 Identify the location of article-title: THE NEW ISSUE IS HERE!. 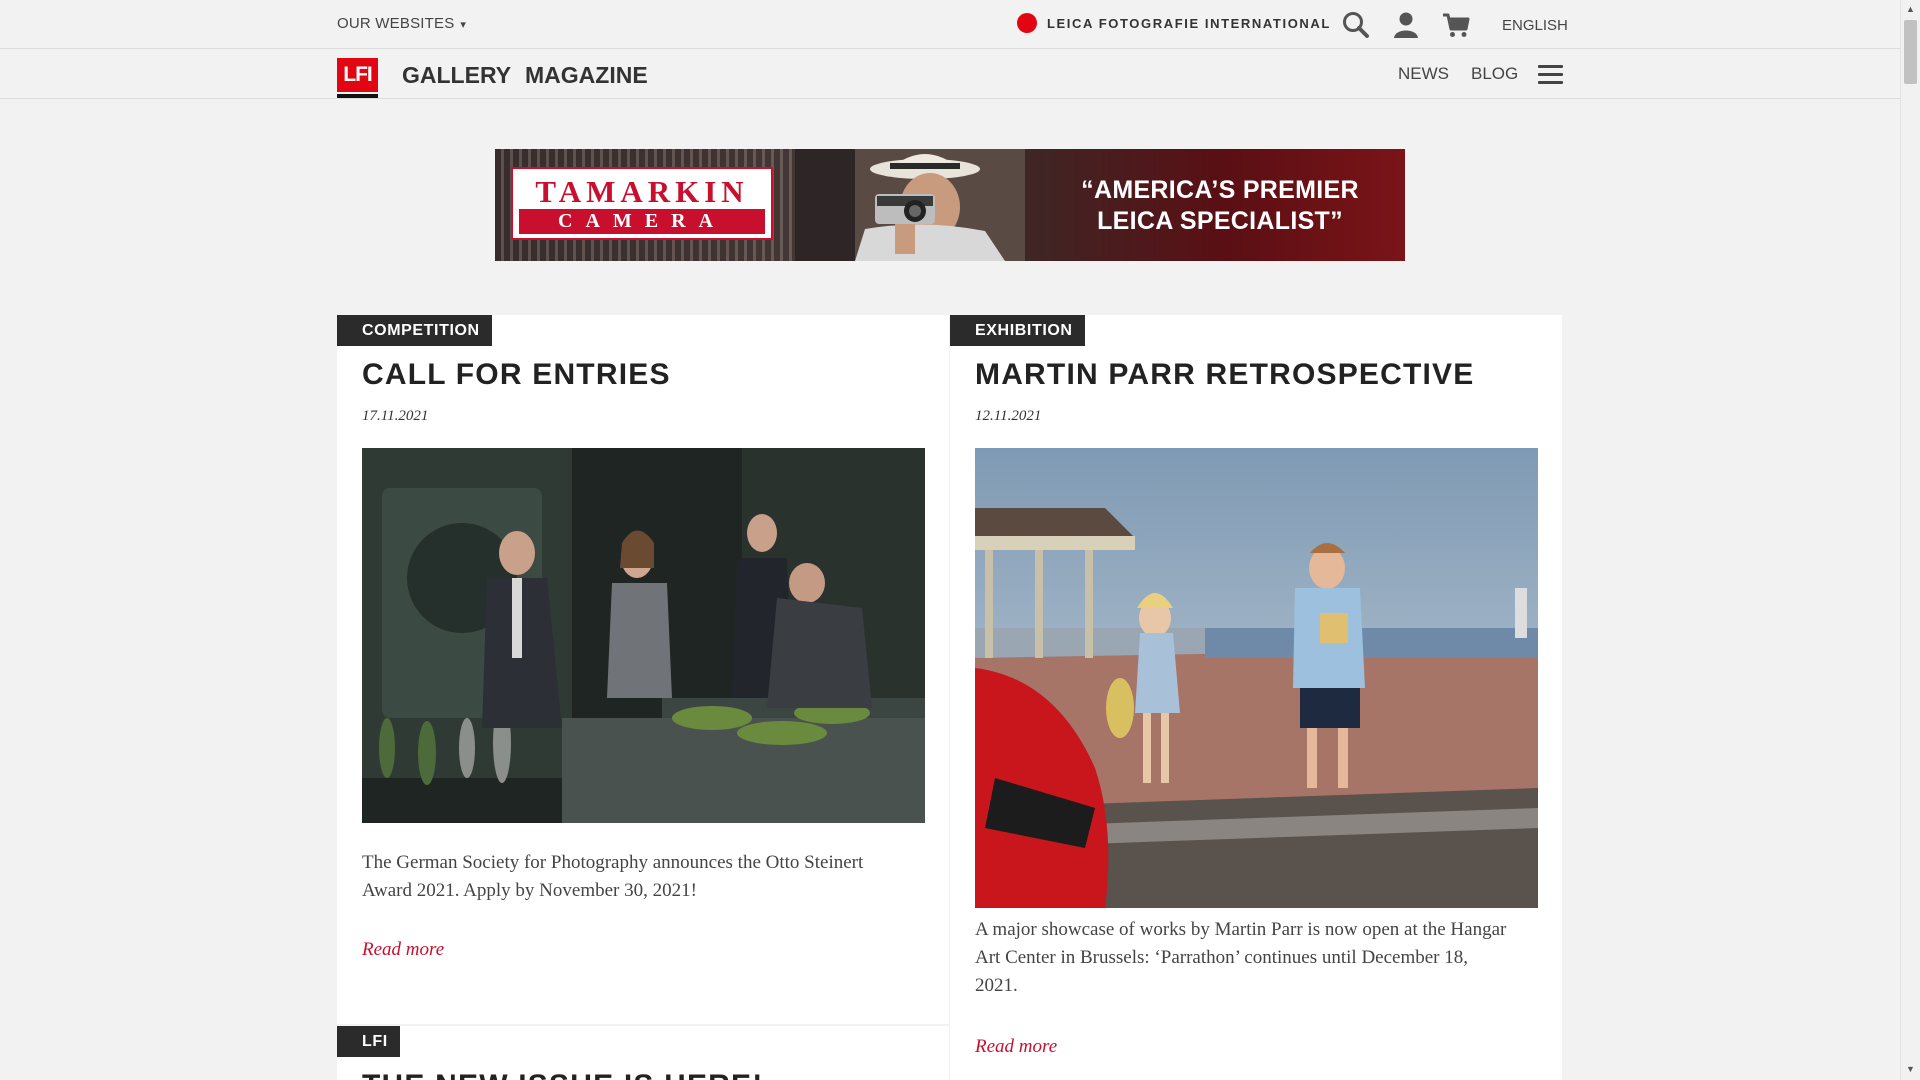
(562, 1074).